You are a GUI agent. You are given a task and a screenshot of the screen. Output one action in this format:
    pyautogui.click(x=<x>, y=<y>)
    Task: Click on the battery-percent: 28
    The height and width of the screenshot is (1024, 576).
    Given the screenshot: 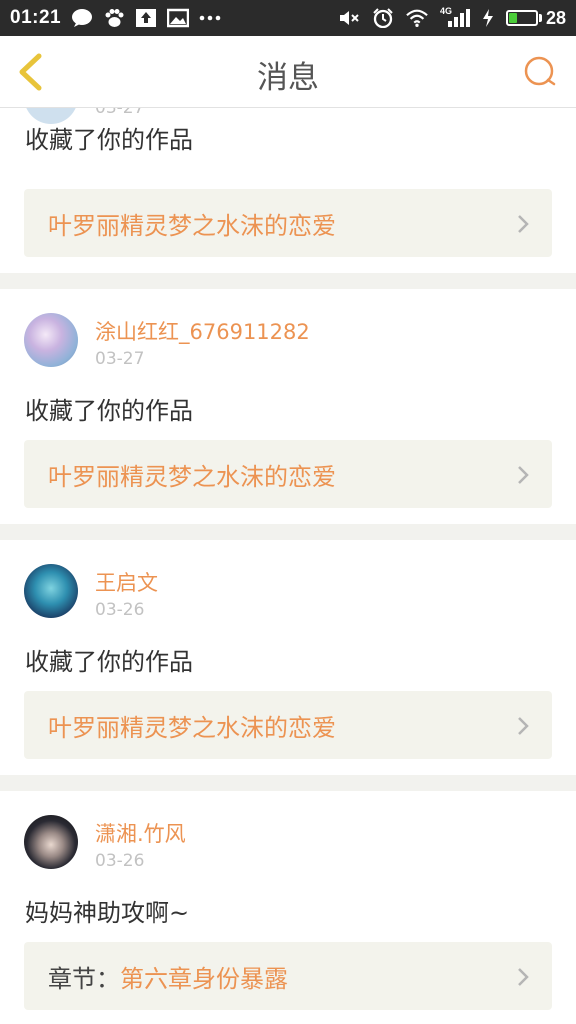 What is the action you would take?
    pyautogui.click(x=555, y=17)
    